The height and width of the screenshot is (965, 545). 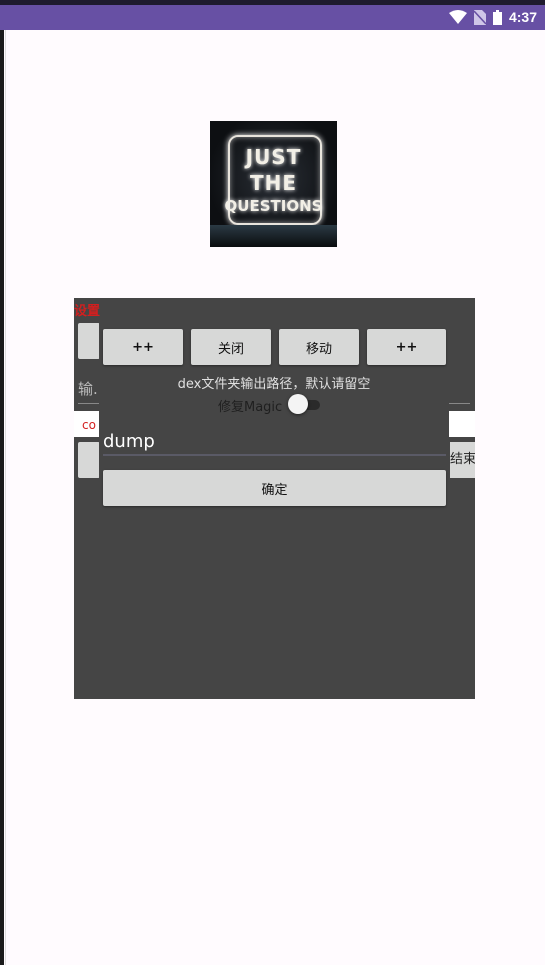 What do you see at coordinates (457, 17) in the screenshot?
I see `wifi-icon` at bounding box center [457, 17].